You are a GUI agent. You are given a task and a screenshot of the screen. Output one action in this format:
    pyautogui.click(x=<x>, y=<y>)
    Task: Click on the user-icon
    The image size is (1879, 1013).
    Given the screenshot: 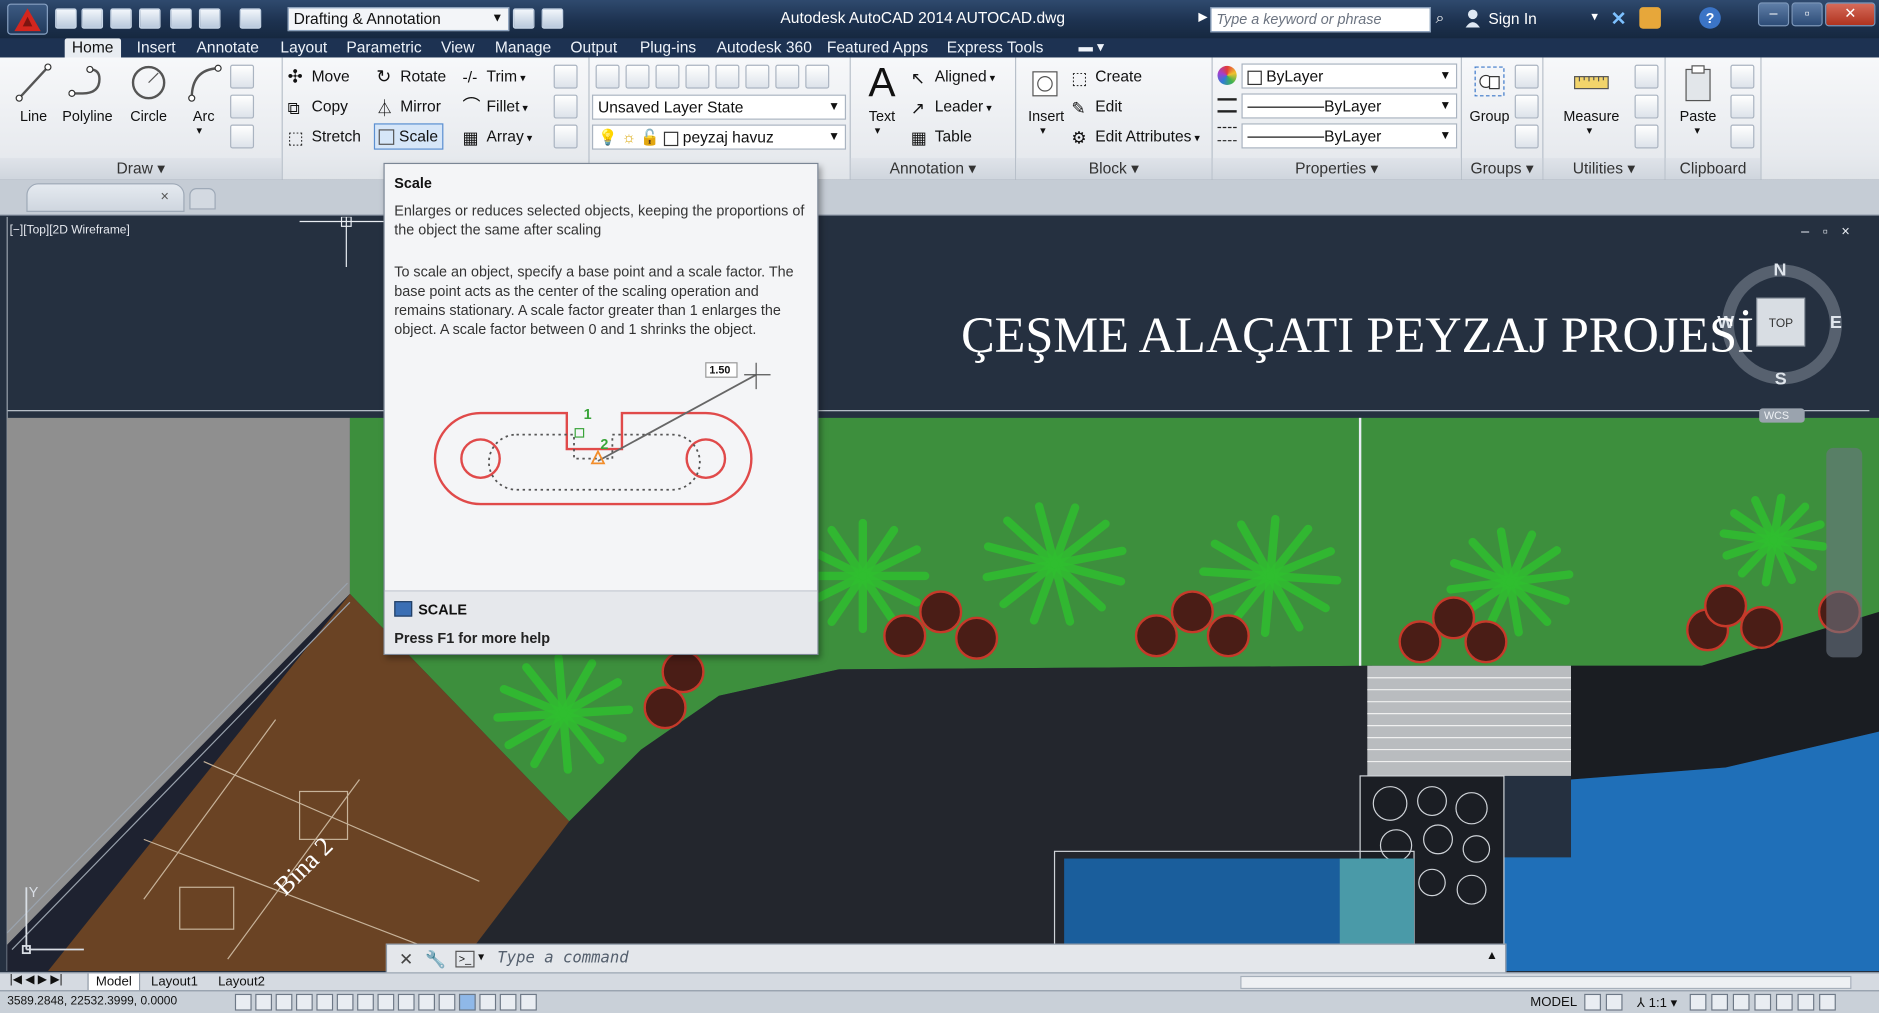 What is the action you would take?
    pyautogui.click(x=1472, y=18)
    